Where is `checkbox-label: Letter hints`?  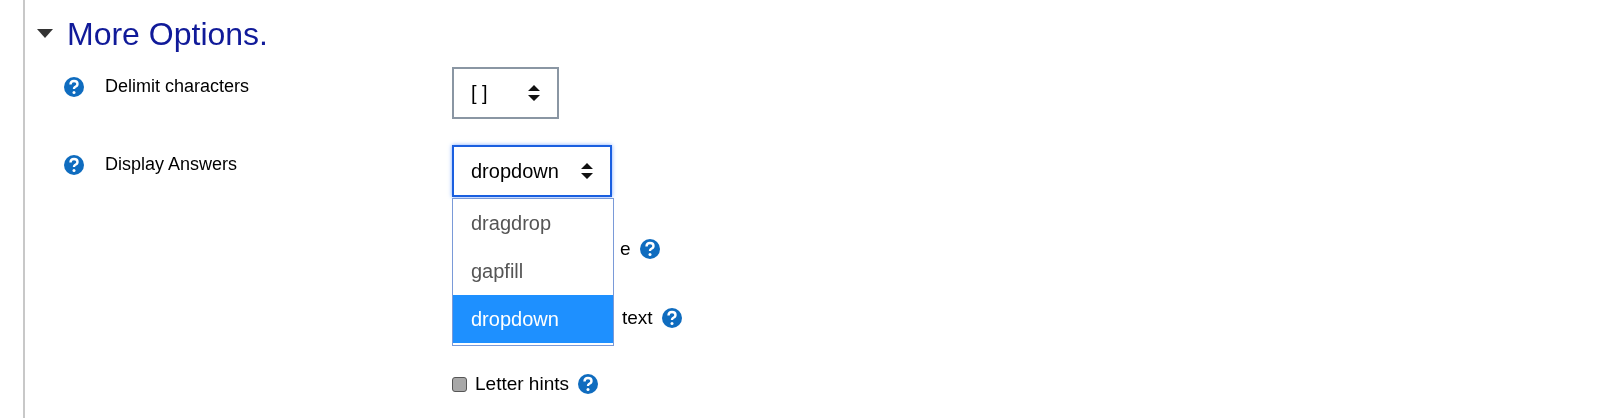
checkbox-label: Letter hints is located at coordinates (522, 384).